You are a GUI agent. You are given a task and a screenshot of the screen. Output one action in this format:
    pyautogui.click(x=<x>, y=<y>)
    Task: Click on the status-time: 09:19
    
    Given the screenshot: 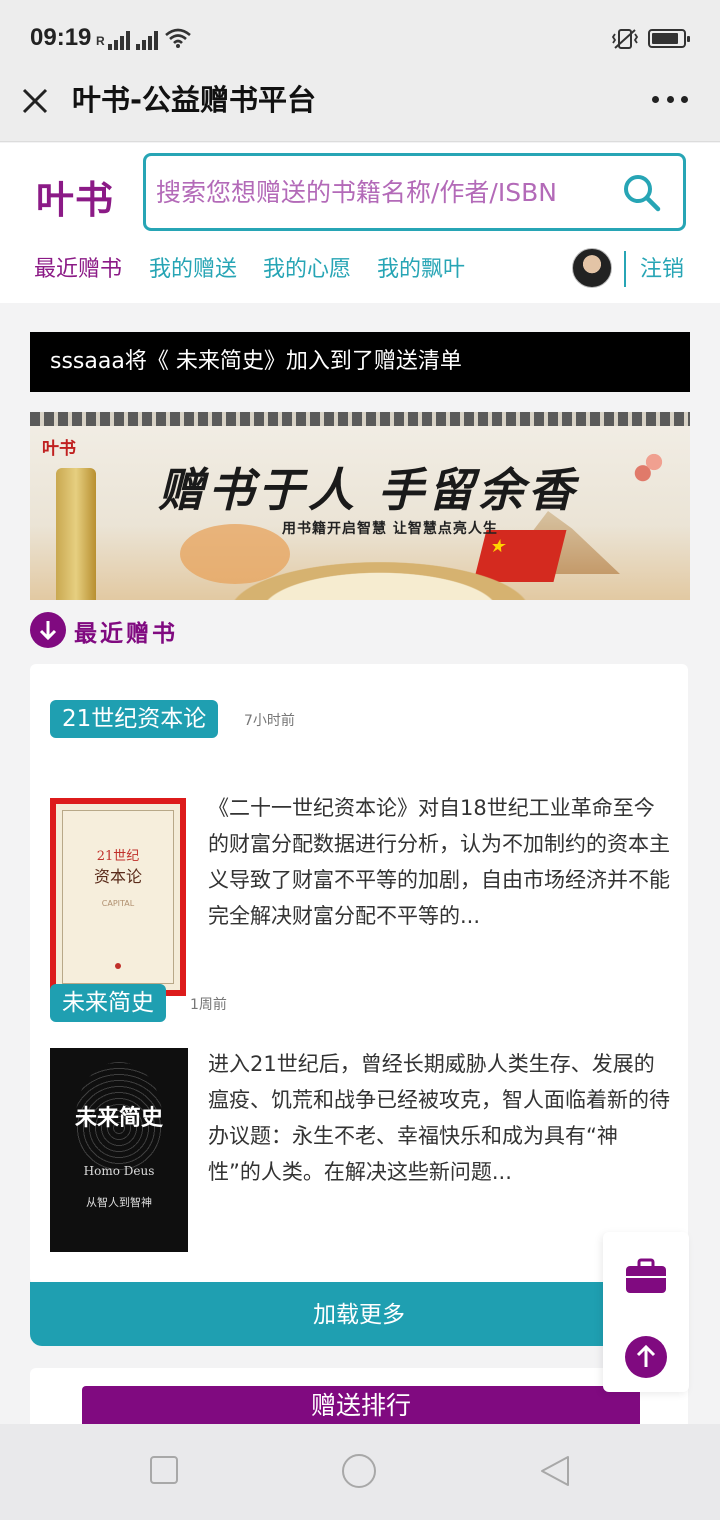 What is the action you would take?
    pyautogui.click(x=61, y=37)
    